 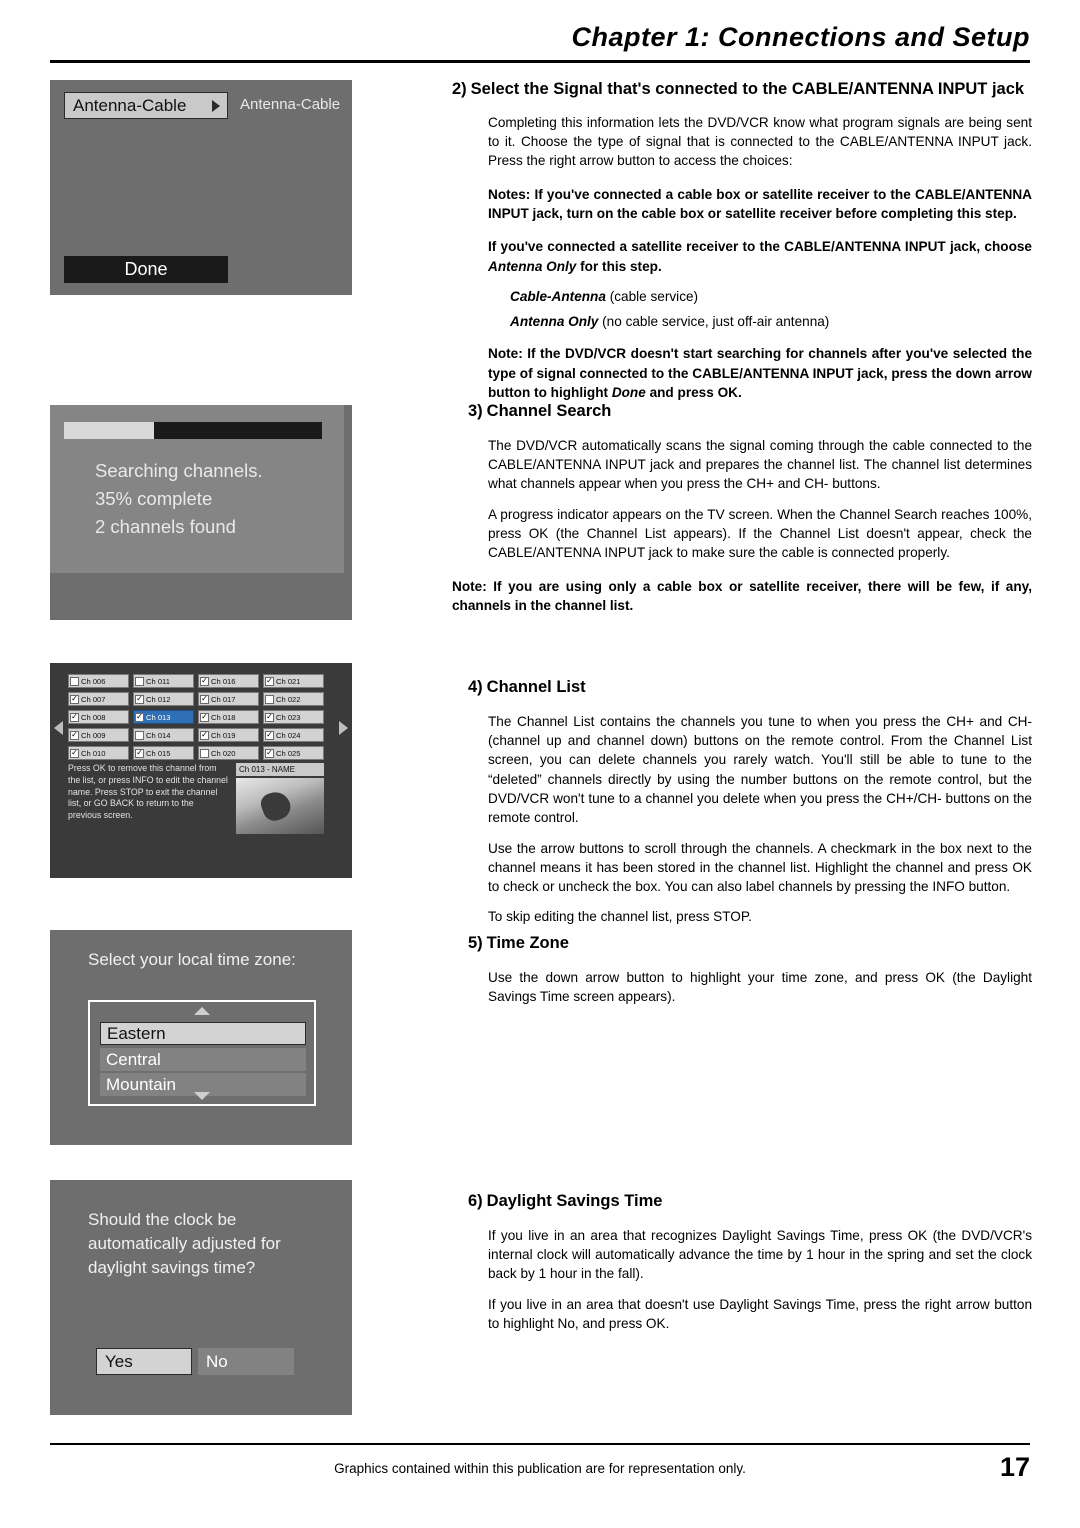 I want to click on channel-cell: Ch 006, so click(x=98, y=681).